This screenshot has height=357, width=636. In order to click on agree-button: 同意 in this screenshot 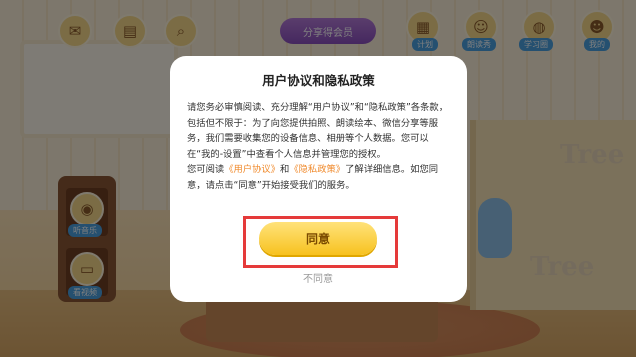, I will do `click(318, 238)`.